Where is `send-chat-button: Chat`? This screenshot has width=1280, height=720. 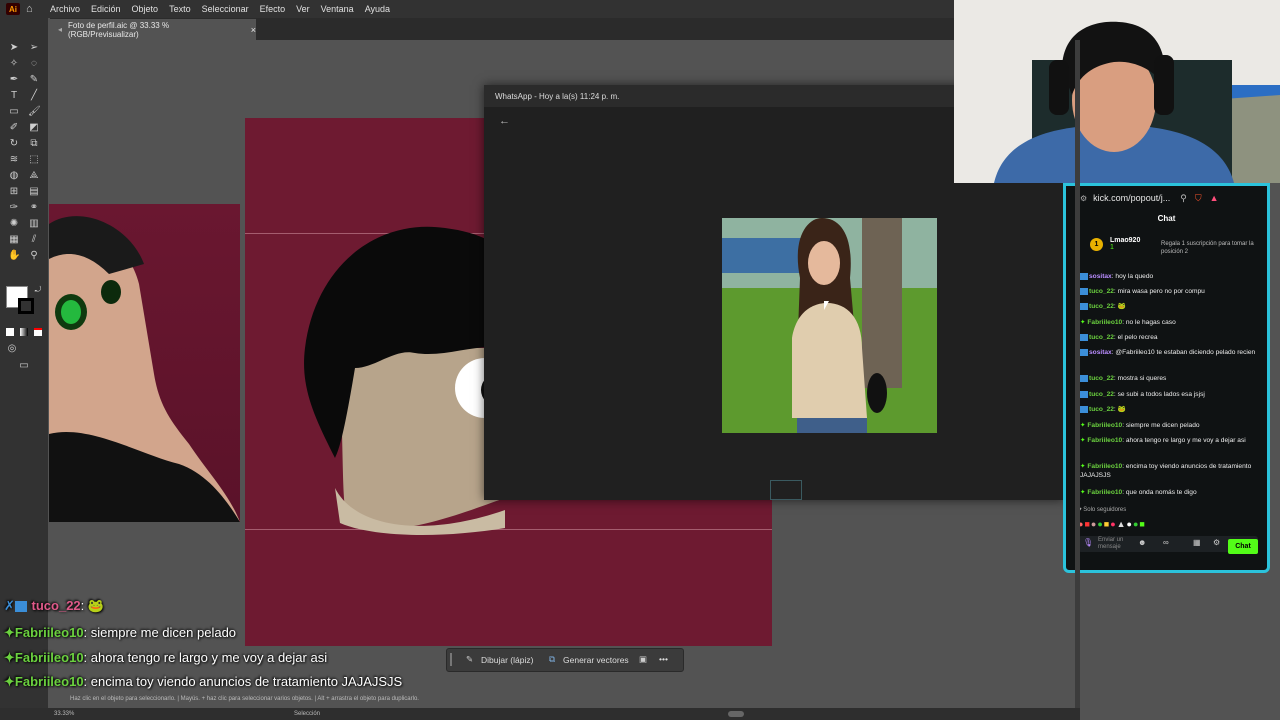
send-chat-button: Chat is located at coordinates (1243, 546).